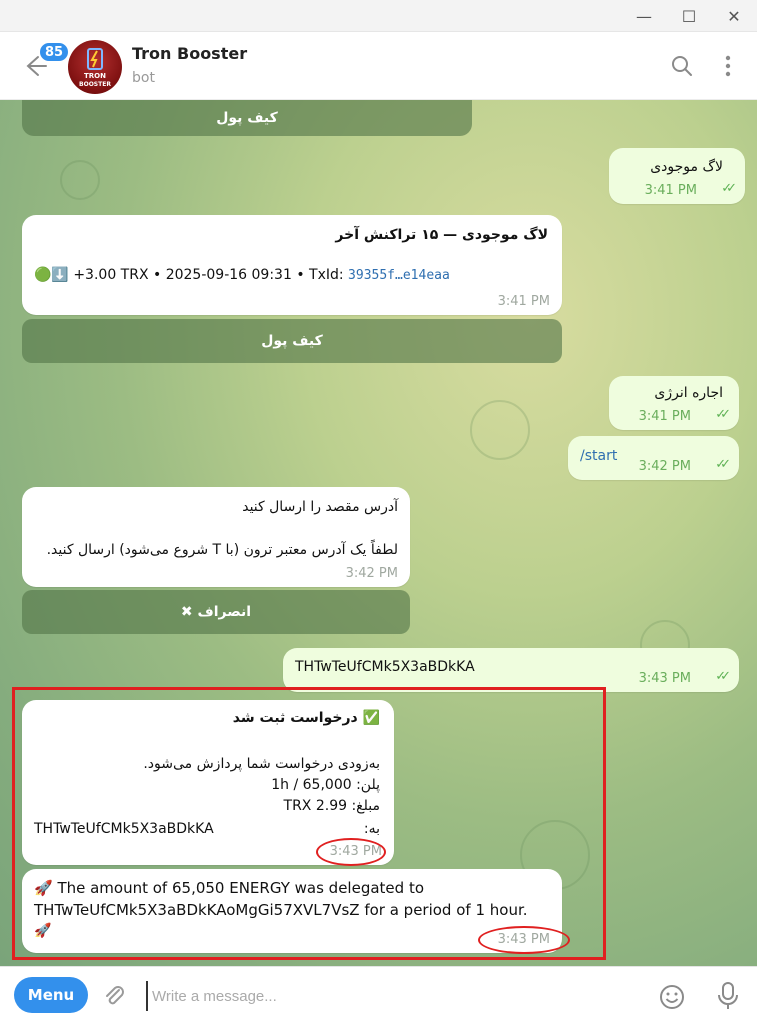 This screenshot has height=1024, width=757. I want to click on message-line: به‌زودی درخواست شما پردازش می‌شود., so click(261, 764).